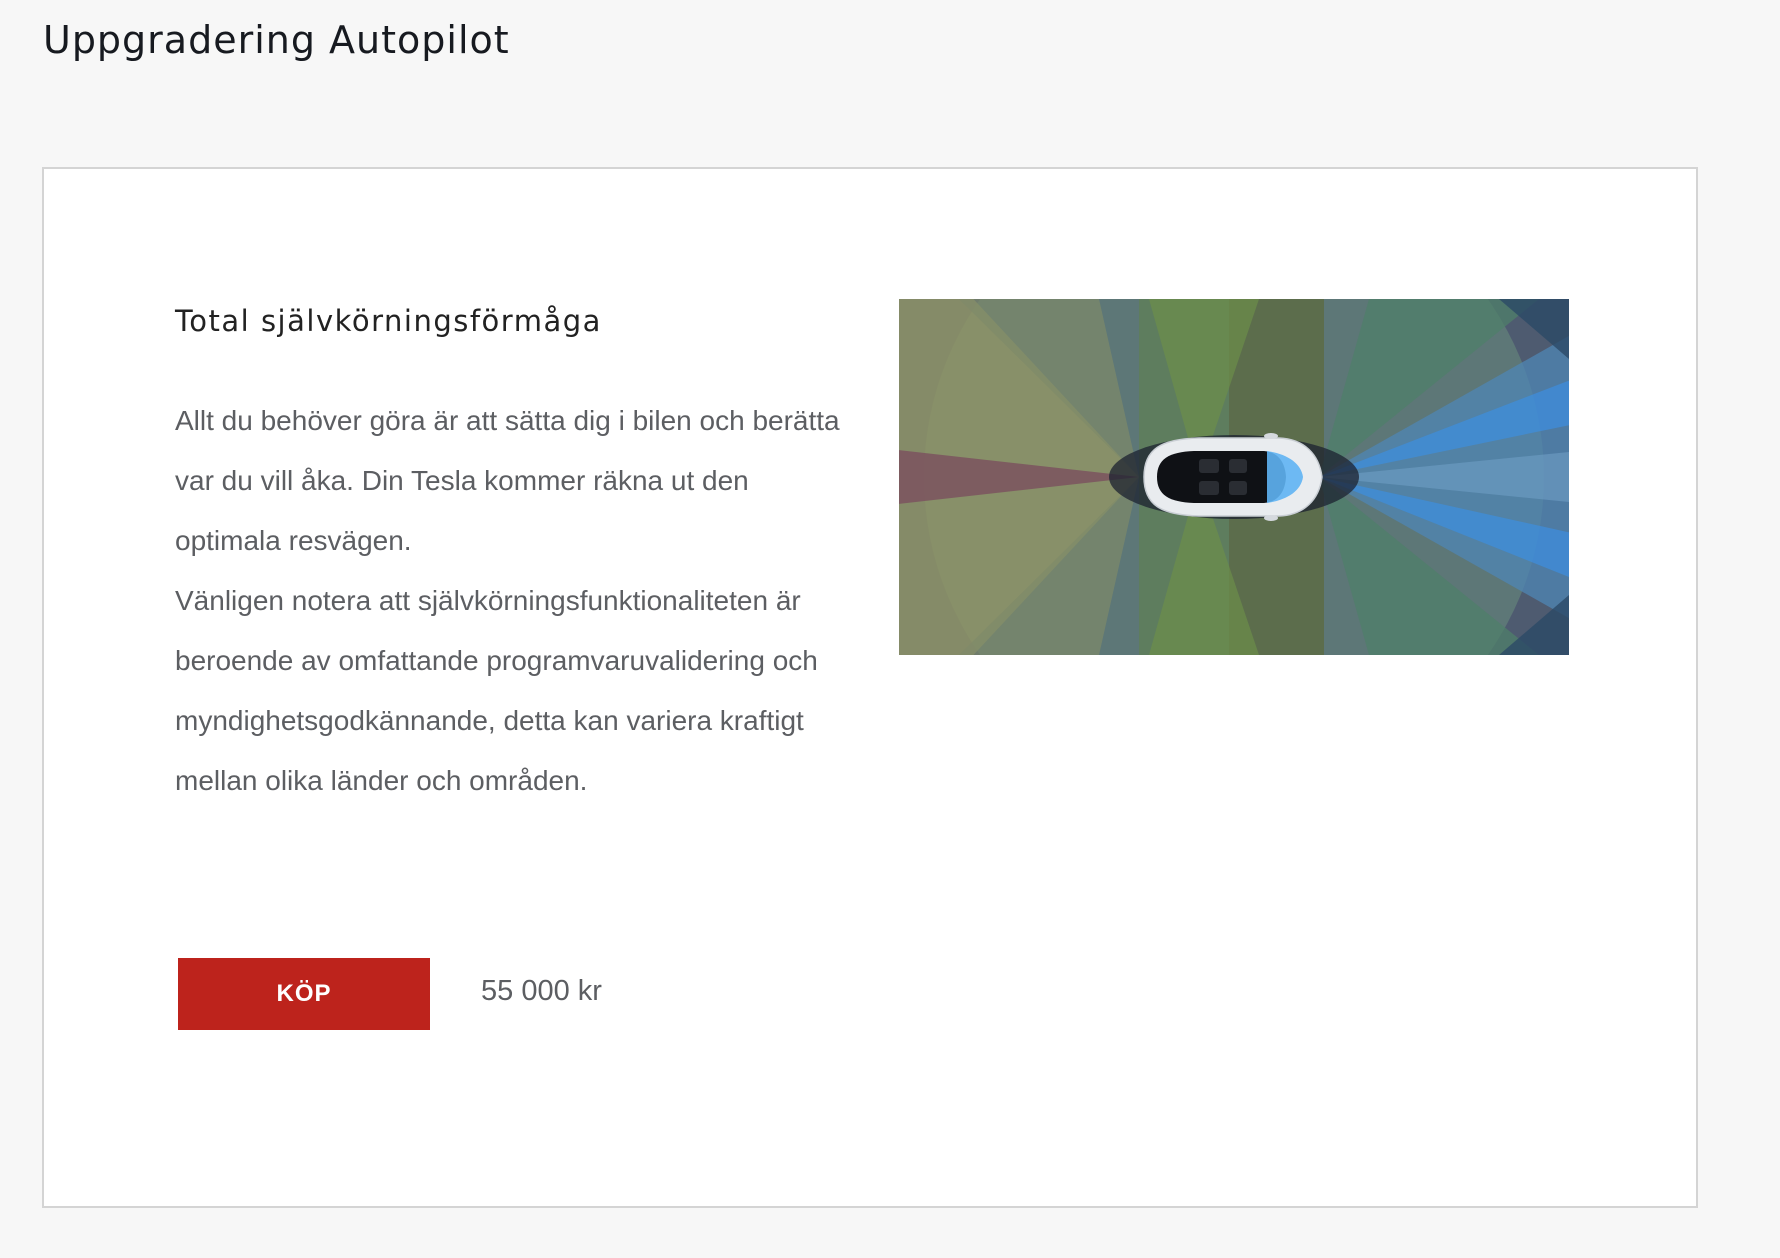  I want to click on feature-title: Total självkörningsförmåga, so click(388, 321).